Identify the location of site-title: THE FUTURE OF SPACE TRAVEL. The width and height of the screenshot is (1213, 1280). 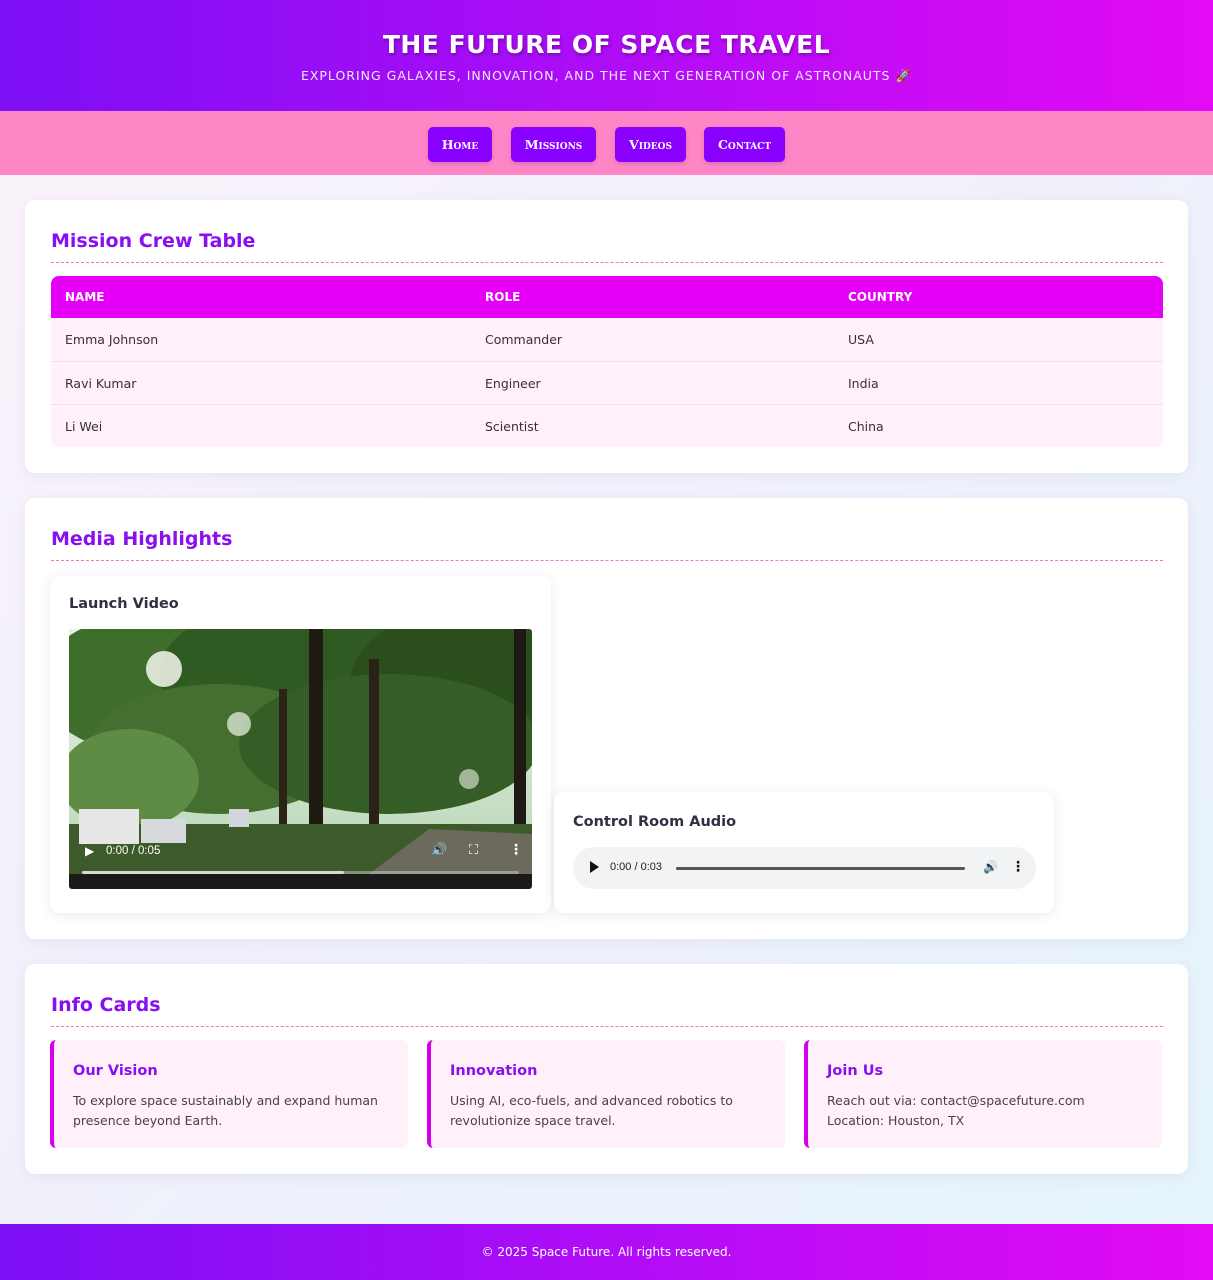
(606, 44).